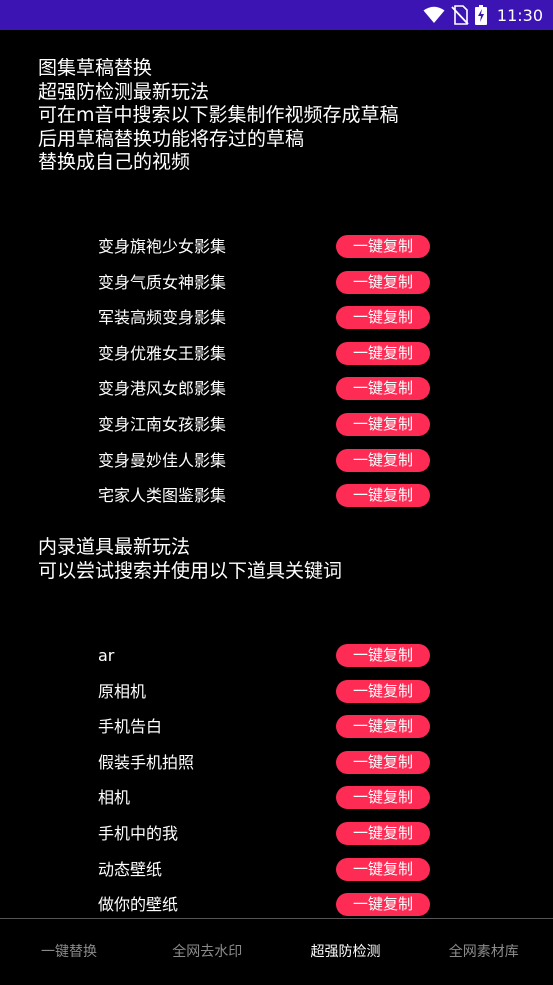 The height and width of the screenshot is (985, 553). What do you see at coordinates (268, 798) in the screenshot?
I see `list-item: 相机 一键复制` at bounding box center [268, 798].